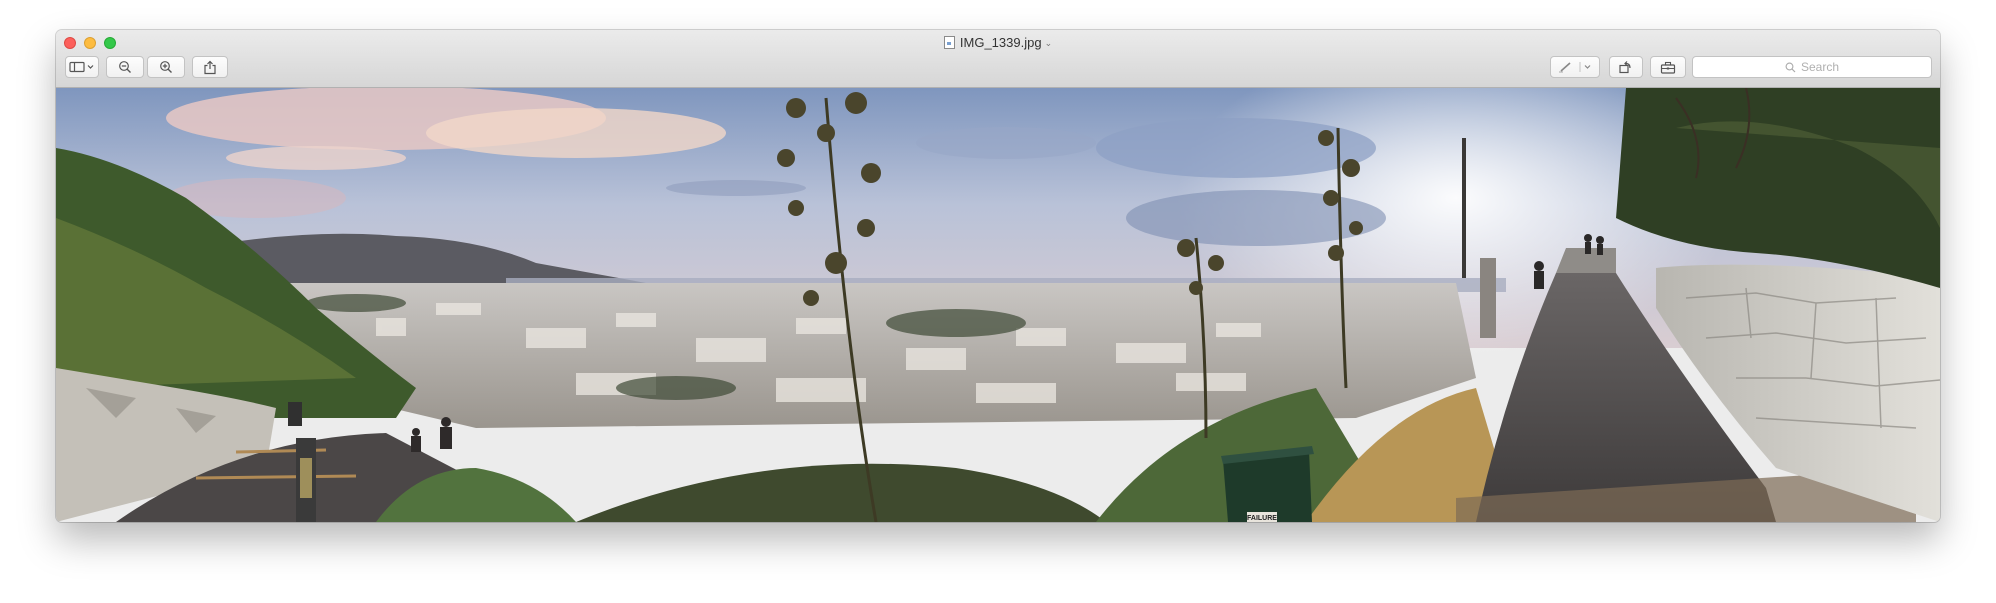  What do you see at coordinates (949, 42) in the screenshot?
I see `document-icon` at bounding box center [949, 42].